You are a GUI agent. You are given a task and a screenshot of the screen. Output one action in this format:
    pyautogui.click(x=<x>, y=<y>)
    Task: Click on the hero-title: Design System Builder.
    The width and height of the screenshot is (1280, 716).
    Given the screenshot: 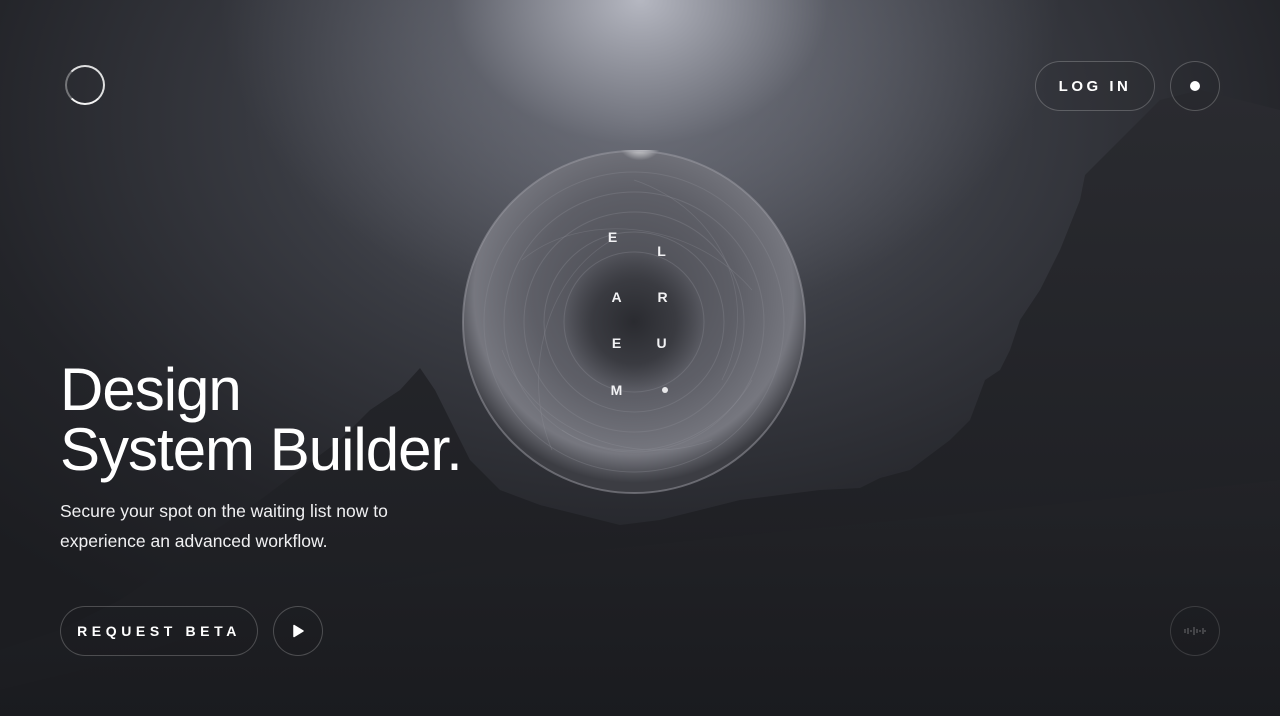 What is the action you would take?
    pyautogui.click(x=261, y=419)
    